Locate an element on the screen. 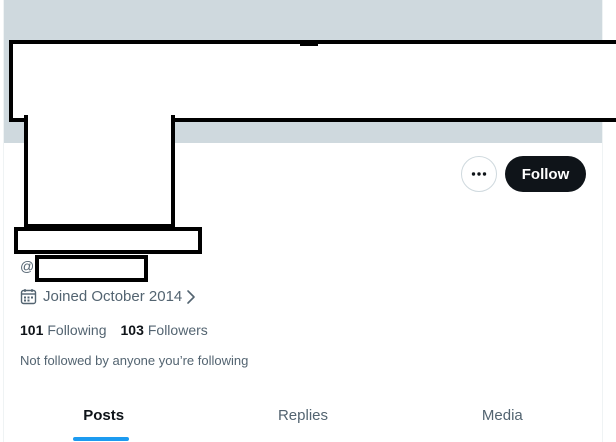  following-label: Following is located at coordinates (77, 330).